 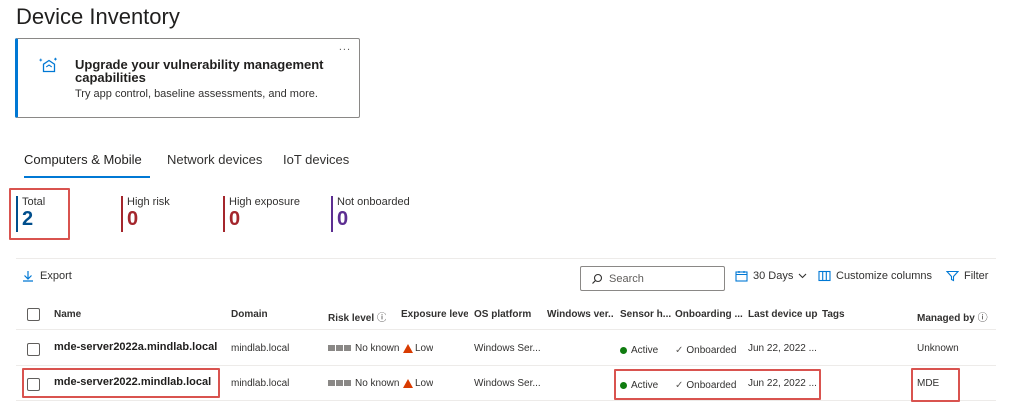 I want to click on device-sensor-health: Active, so click(x=639, y=350).